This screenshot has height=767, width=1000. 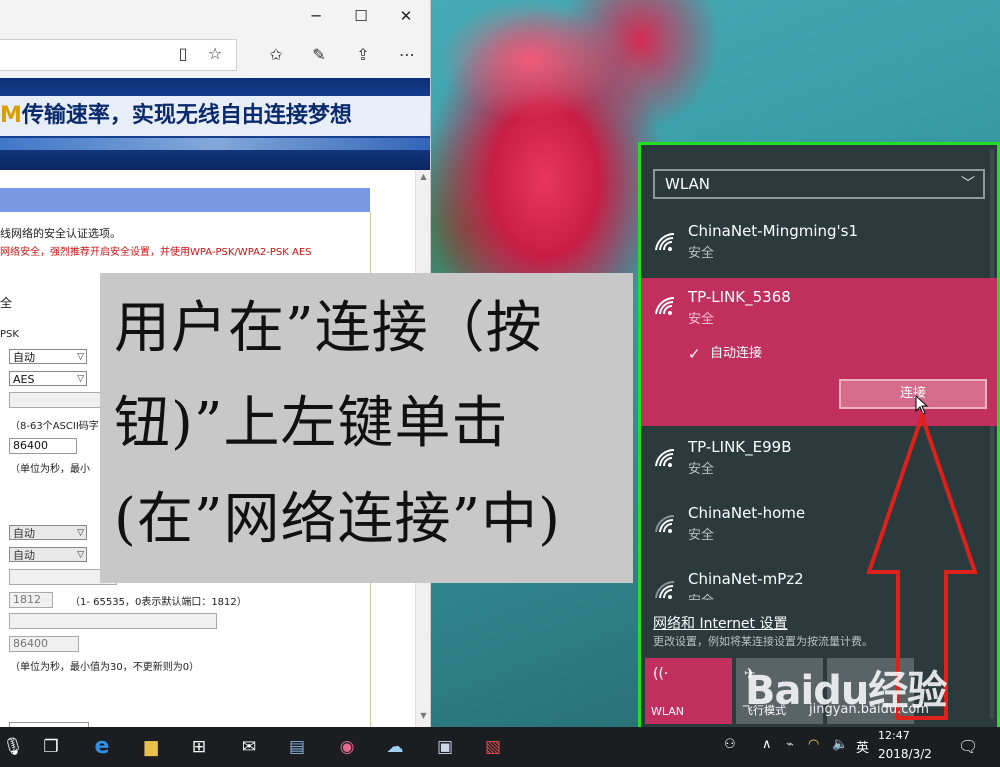 I want to click on clock-time: 12:47, so click(x=894, y=735).